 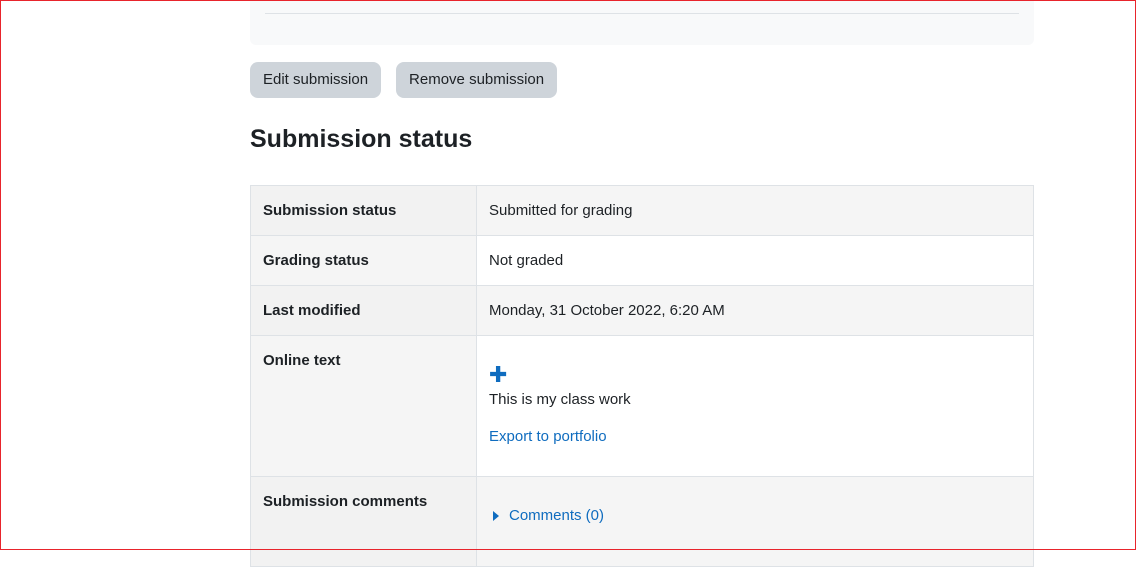 What do you see at coordinates (755, 375) in the screenshot?
I see `plus-icon: ✚` at bounding box center [755, 375].